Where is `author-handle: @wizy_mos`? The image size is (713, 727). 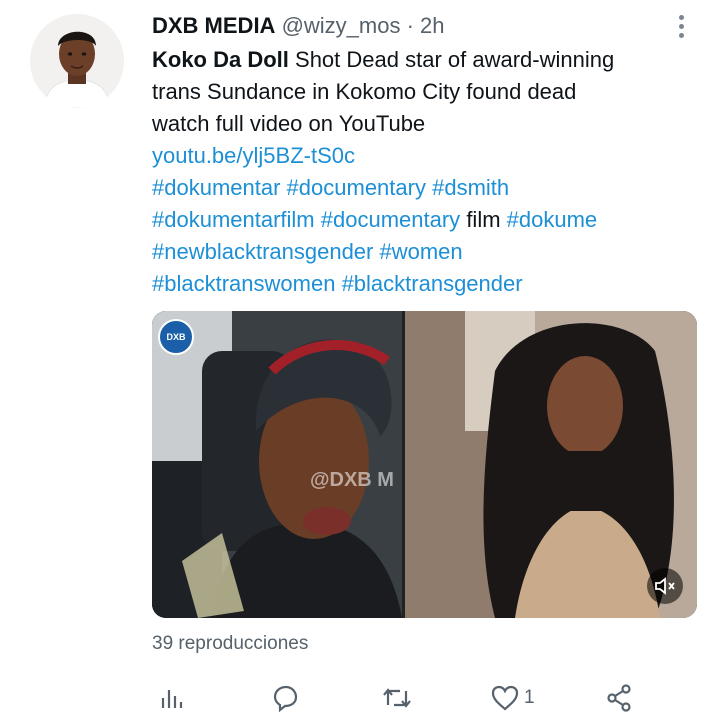 author-handle: @wizy_mos is located at coordinates (341, 25).